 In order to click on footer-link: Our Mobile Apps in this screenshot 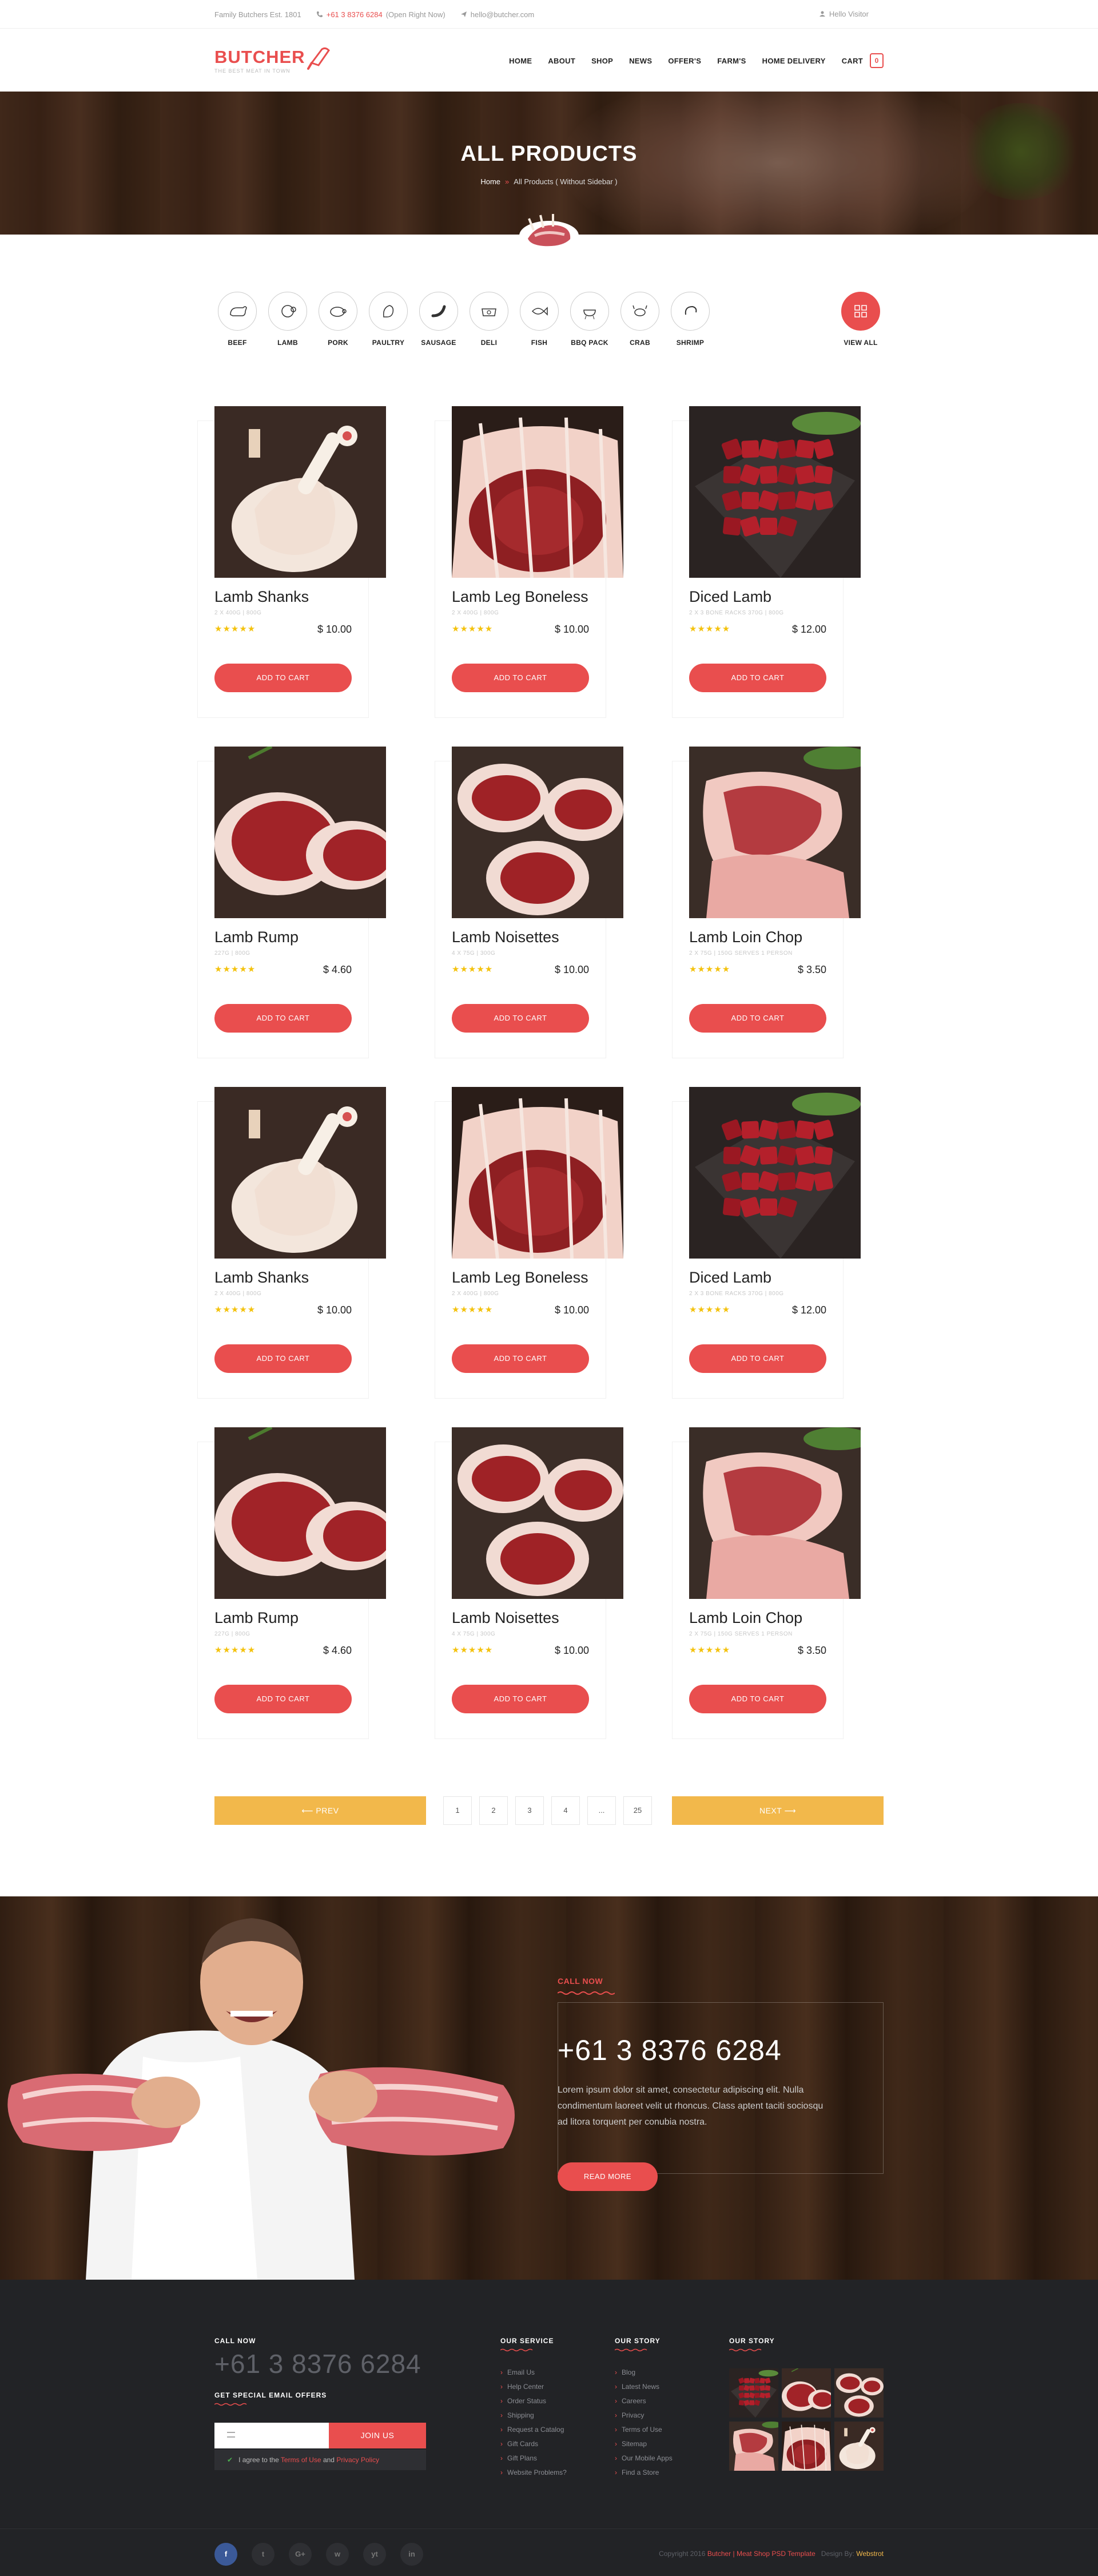, I will do `click(644, 2461)`.